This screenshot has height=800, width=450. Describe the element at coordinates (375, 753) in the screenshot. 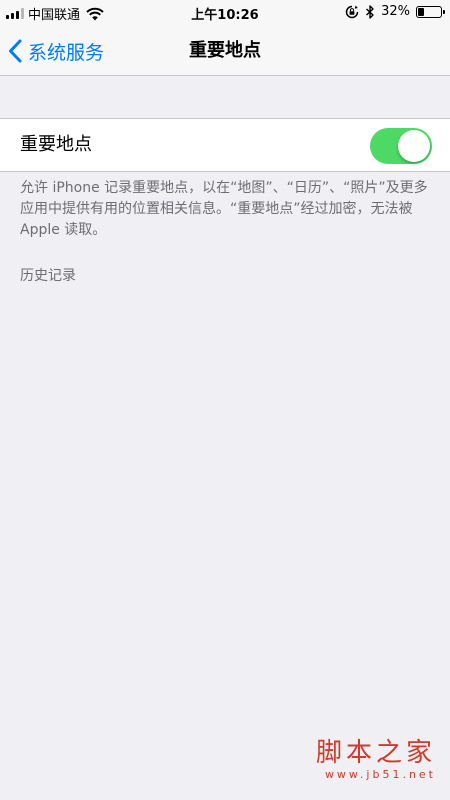

I see `watermark-logo: 脚本之家` at that location.